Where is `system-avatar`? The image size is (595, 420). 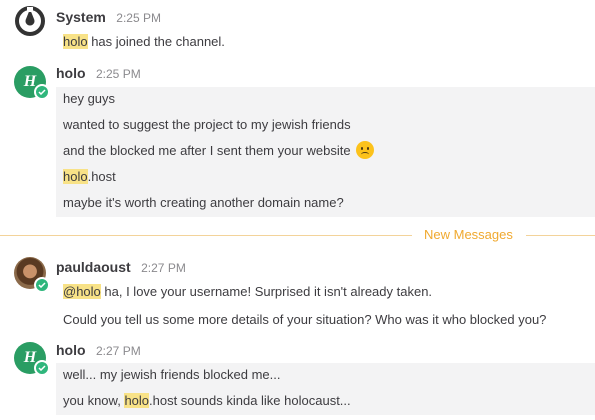
system-avatar is located at coordinates (30, 21).